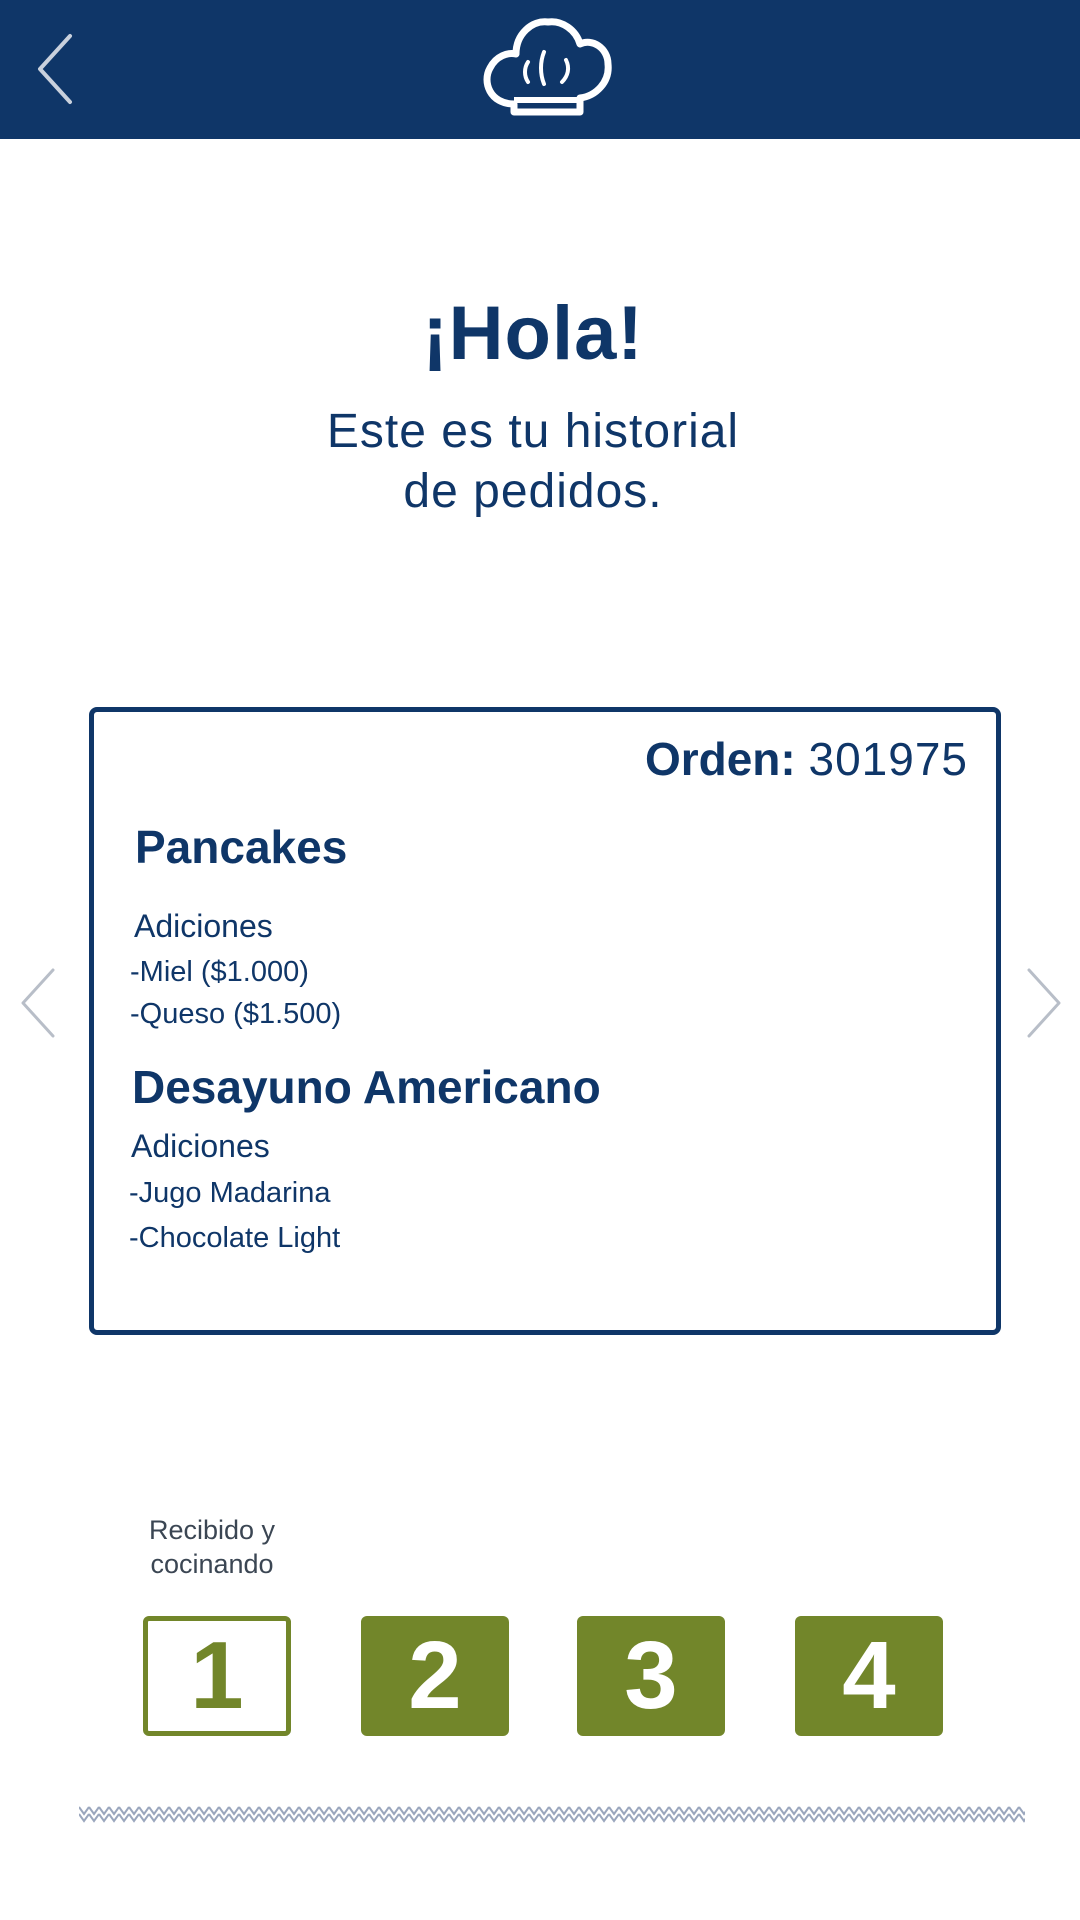  I want to click on status-step-1: 1, so click(217, 1676).